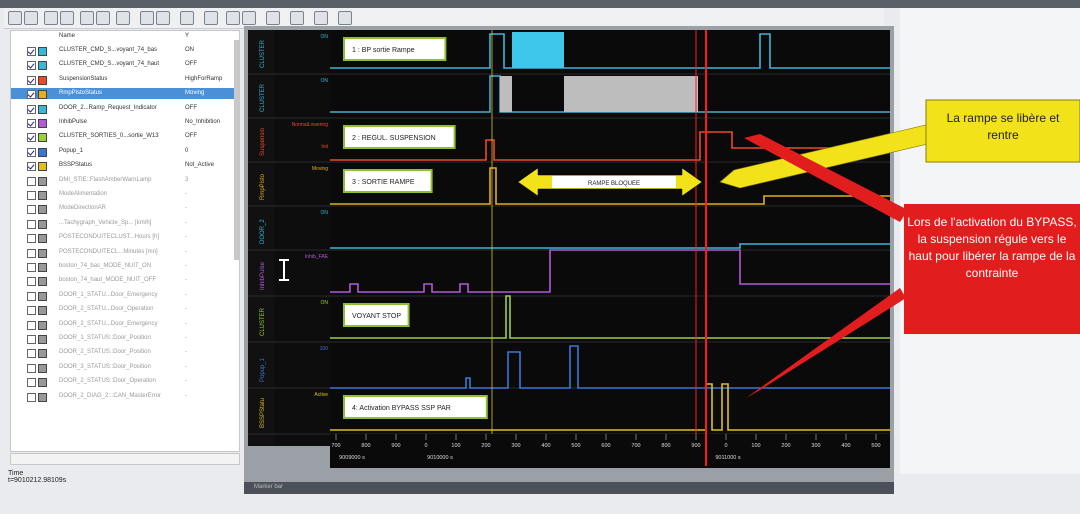  I want to click on lane-tag: Popup_1, so click(263, 369).